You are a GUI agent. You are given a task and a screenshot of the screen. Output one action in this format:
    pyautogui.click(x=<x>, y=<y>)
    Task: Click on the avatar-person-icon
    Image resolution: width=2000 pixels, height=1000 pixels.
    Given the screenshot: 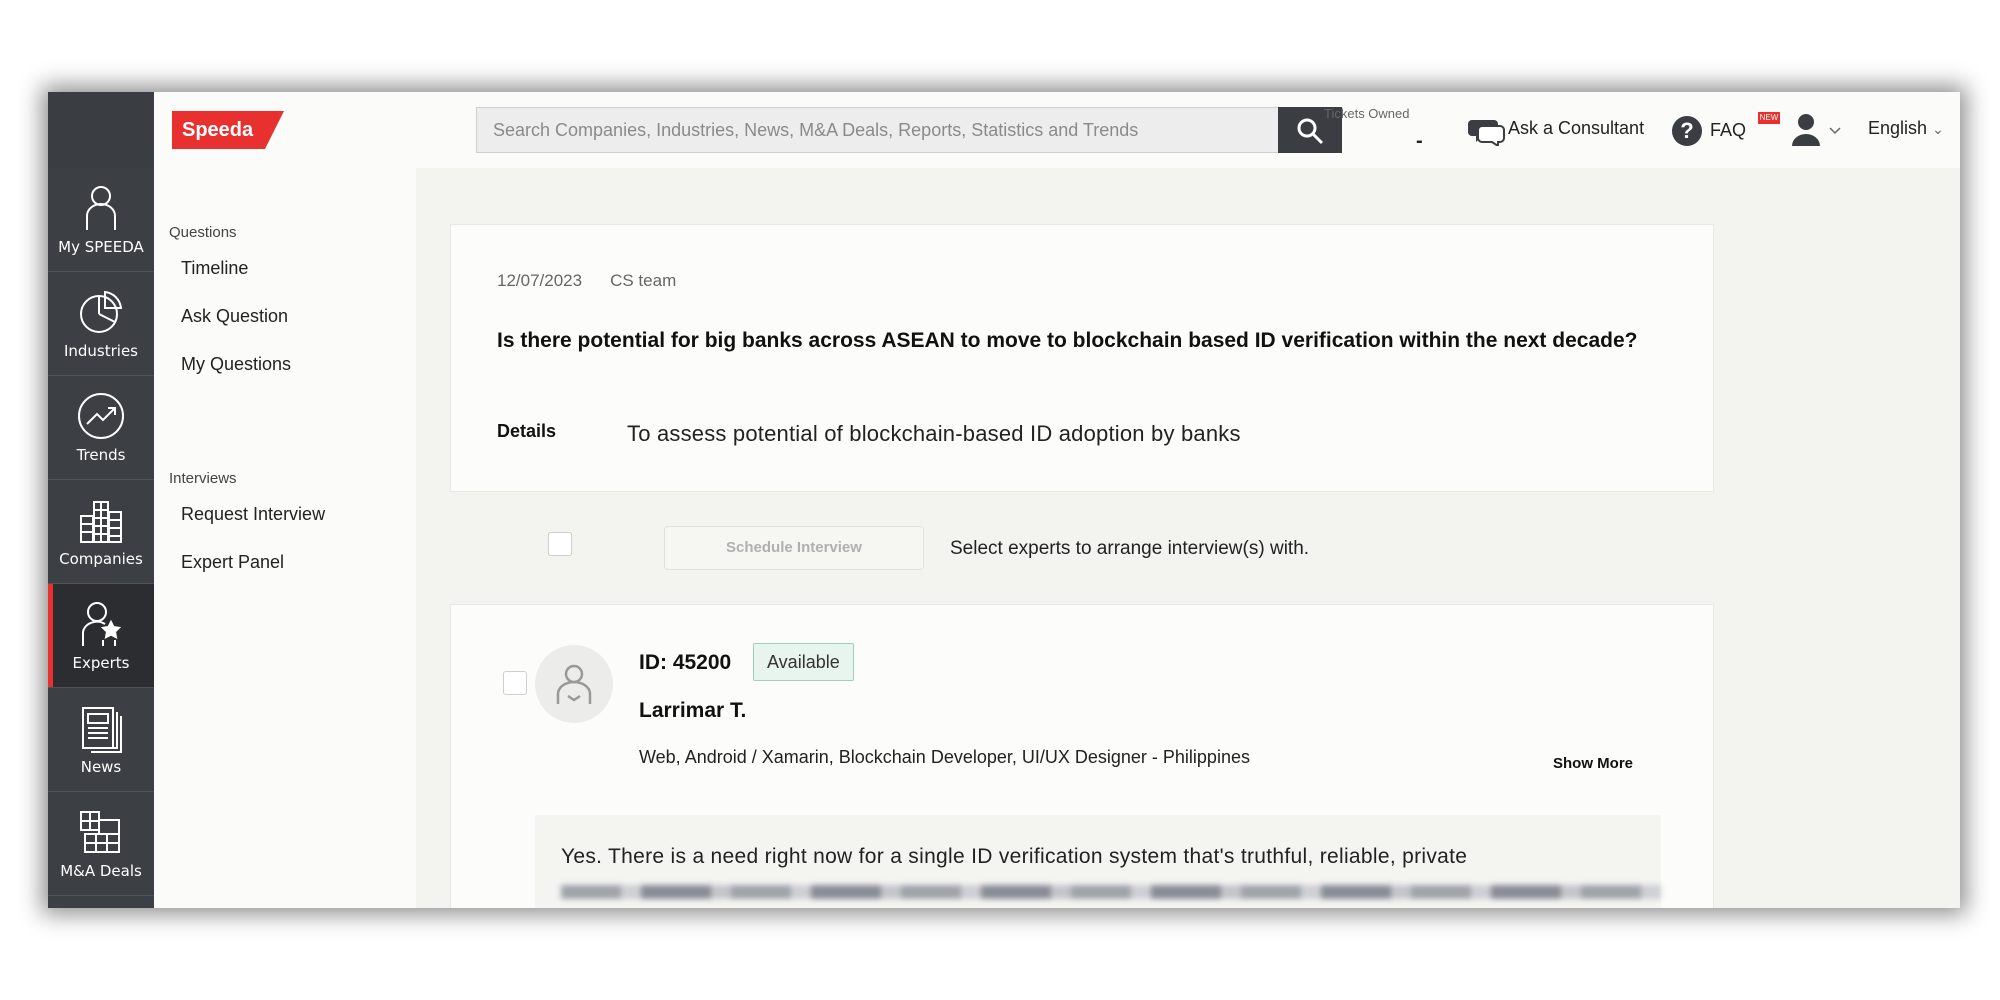 What is the action you would take?
    pyautogui.click(x=574, y=684)
    